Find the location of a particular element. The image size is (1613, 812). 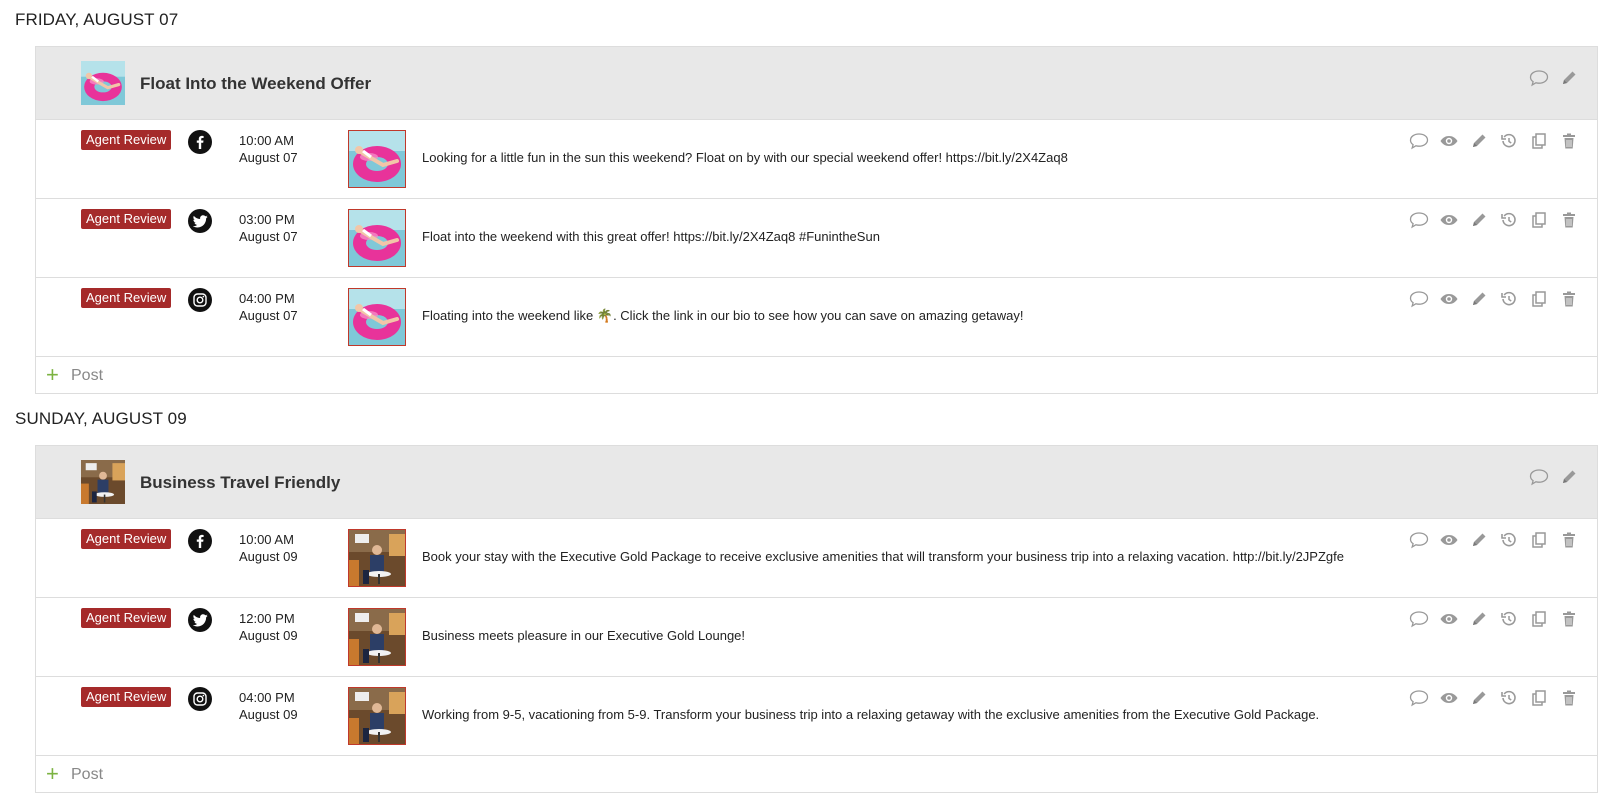

post-schedule: 03:00 PM August 07 is located at coordinates (268, 228).